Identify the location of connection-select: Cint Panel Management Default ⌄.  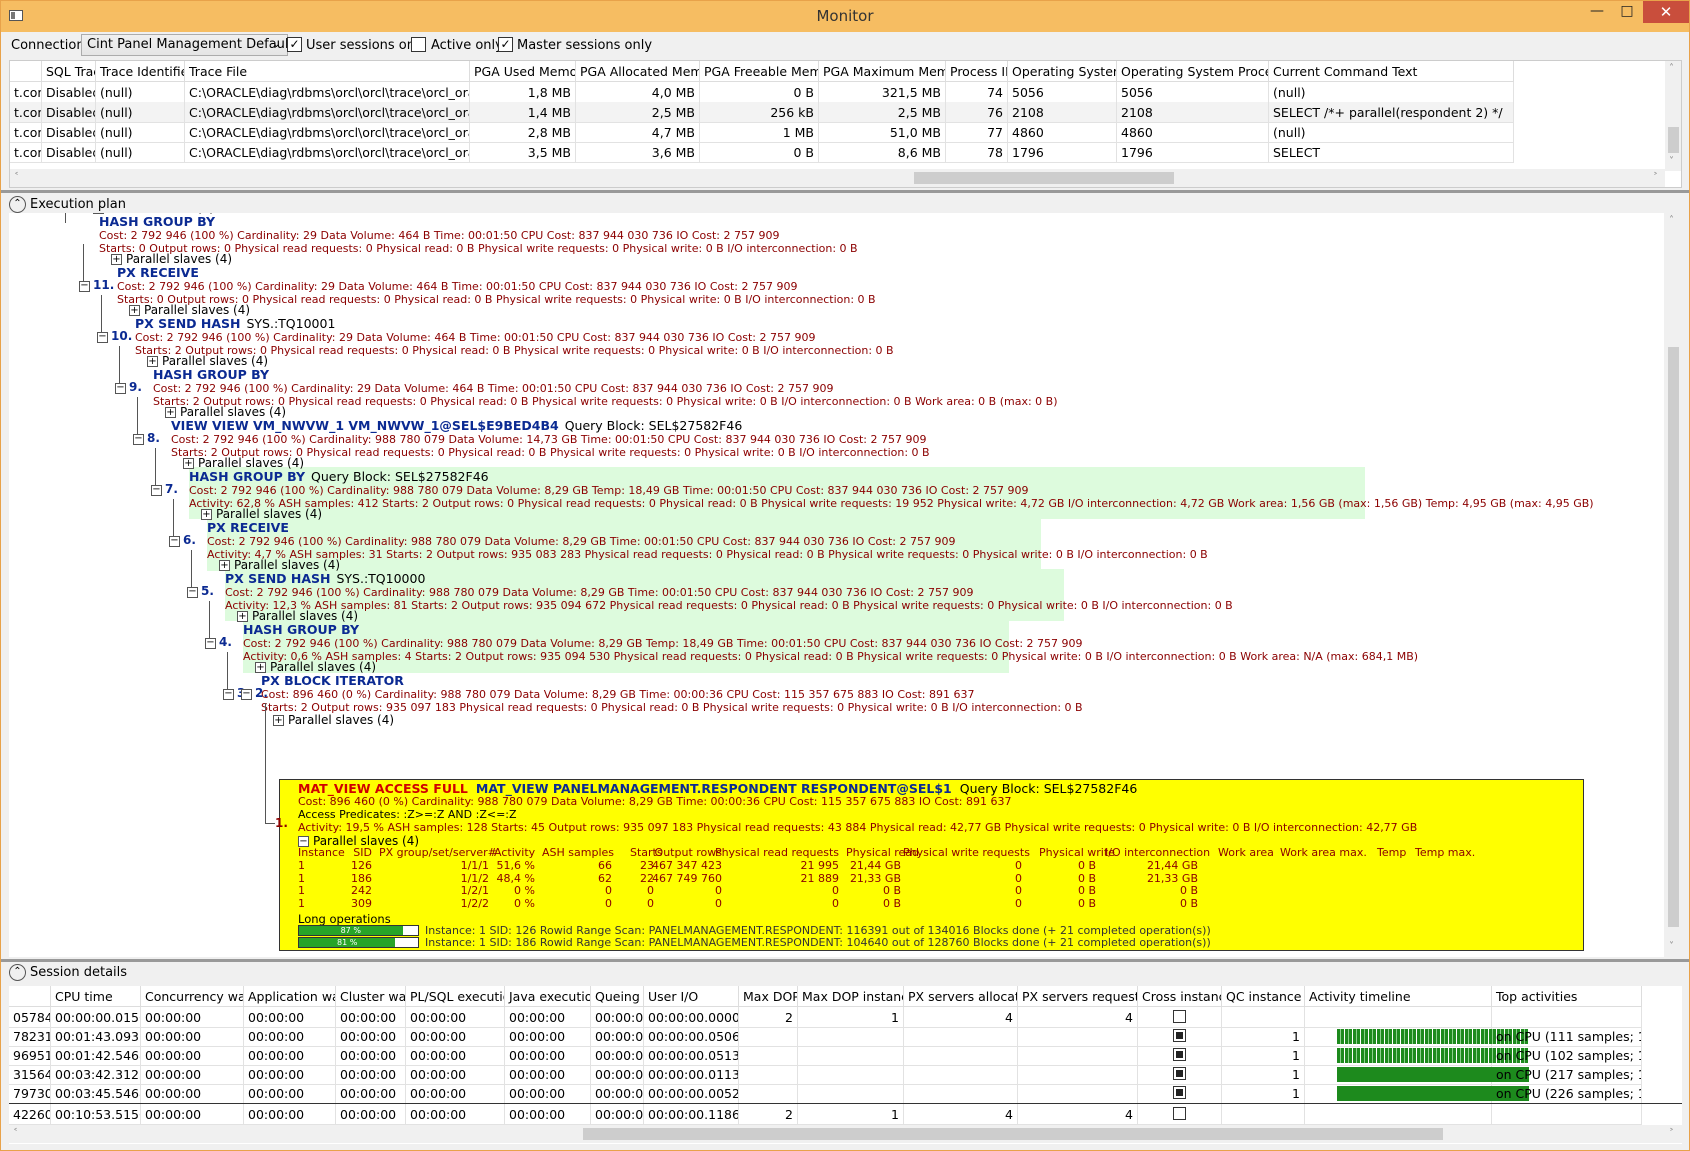
(187, 45).